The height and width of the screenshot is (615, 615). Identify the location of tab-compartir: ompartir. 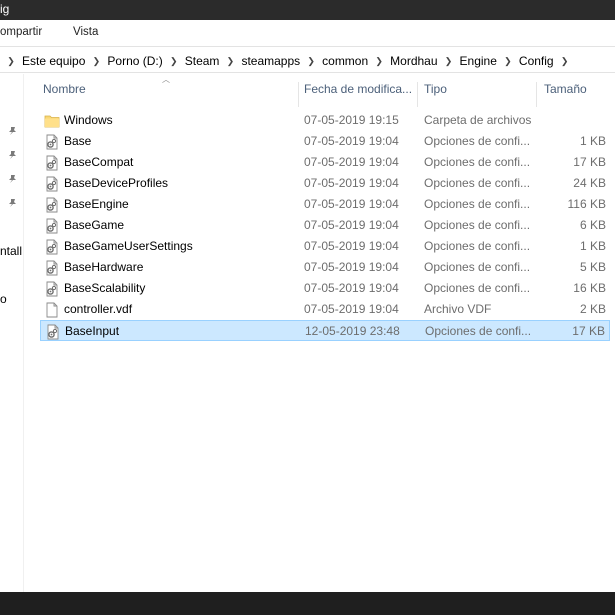
(21, 32).